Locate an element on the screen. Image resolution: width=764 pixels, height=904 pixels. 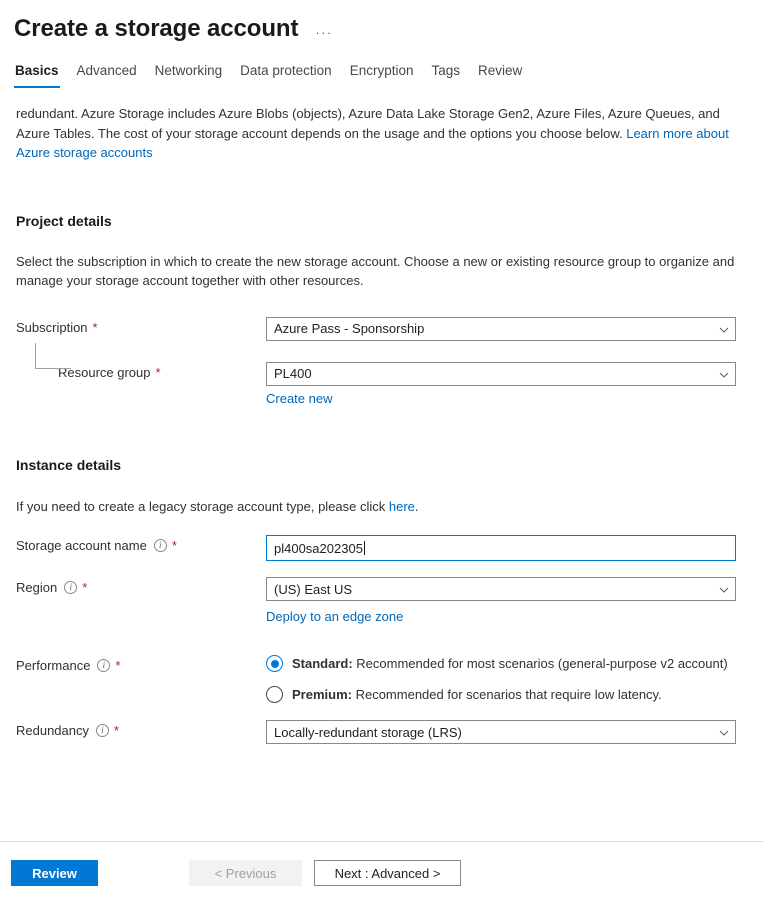
legacy-note-text-after: . is located at coordinates (416, 506).